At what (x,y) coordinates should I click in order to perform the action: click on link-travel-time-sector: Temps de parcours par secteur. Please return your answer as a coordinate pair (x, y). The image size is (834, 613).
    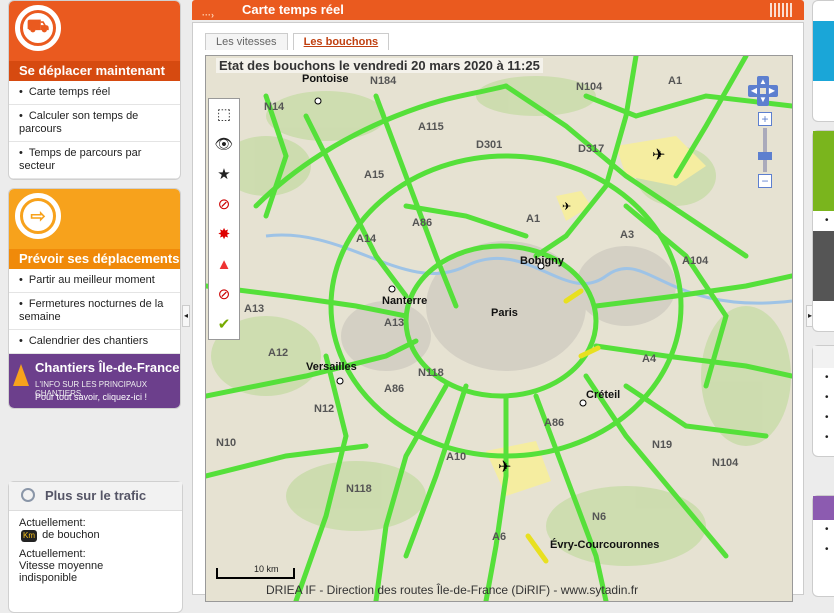
    Looking at the image, I should click on (94, 160).